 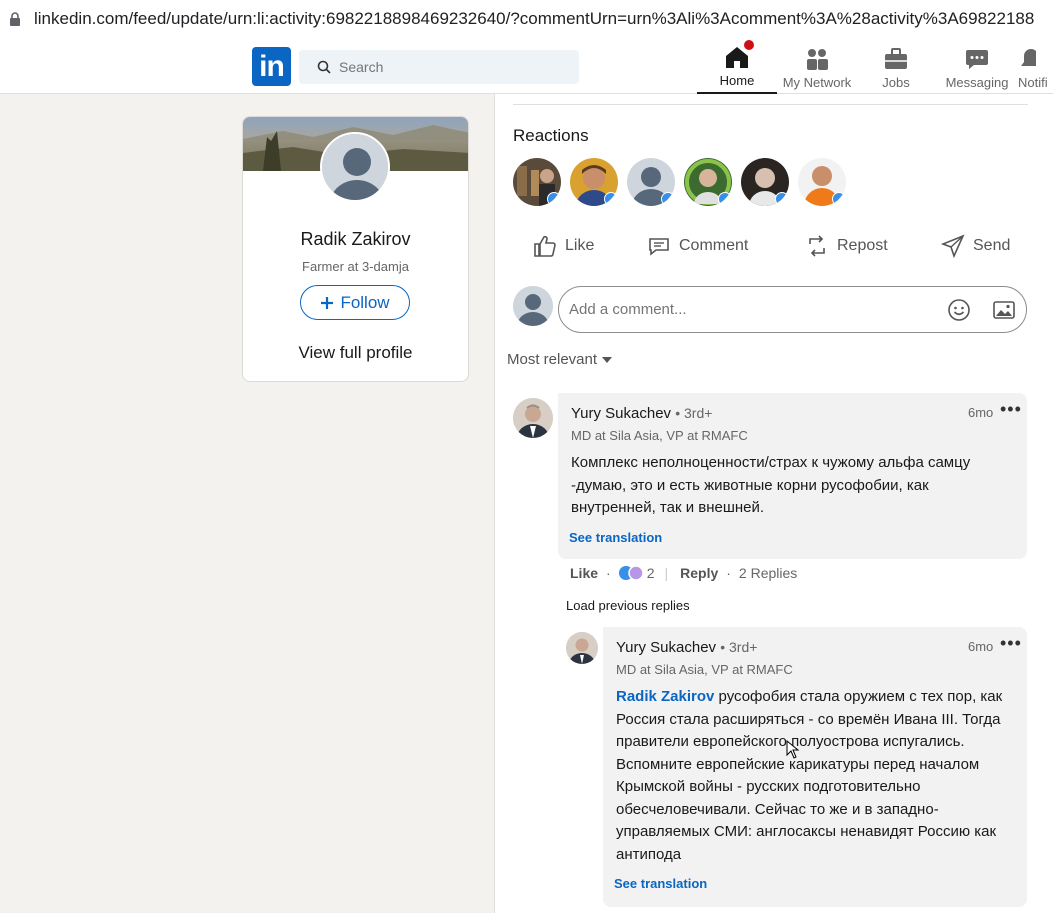 I want to click on bell-icon, so click(x=1027, y=59).